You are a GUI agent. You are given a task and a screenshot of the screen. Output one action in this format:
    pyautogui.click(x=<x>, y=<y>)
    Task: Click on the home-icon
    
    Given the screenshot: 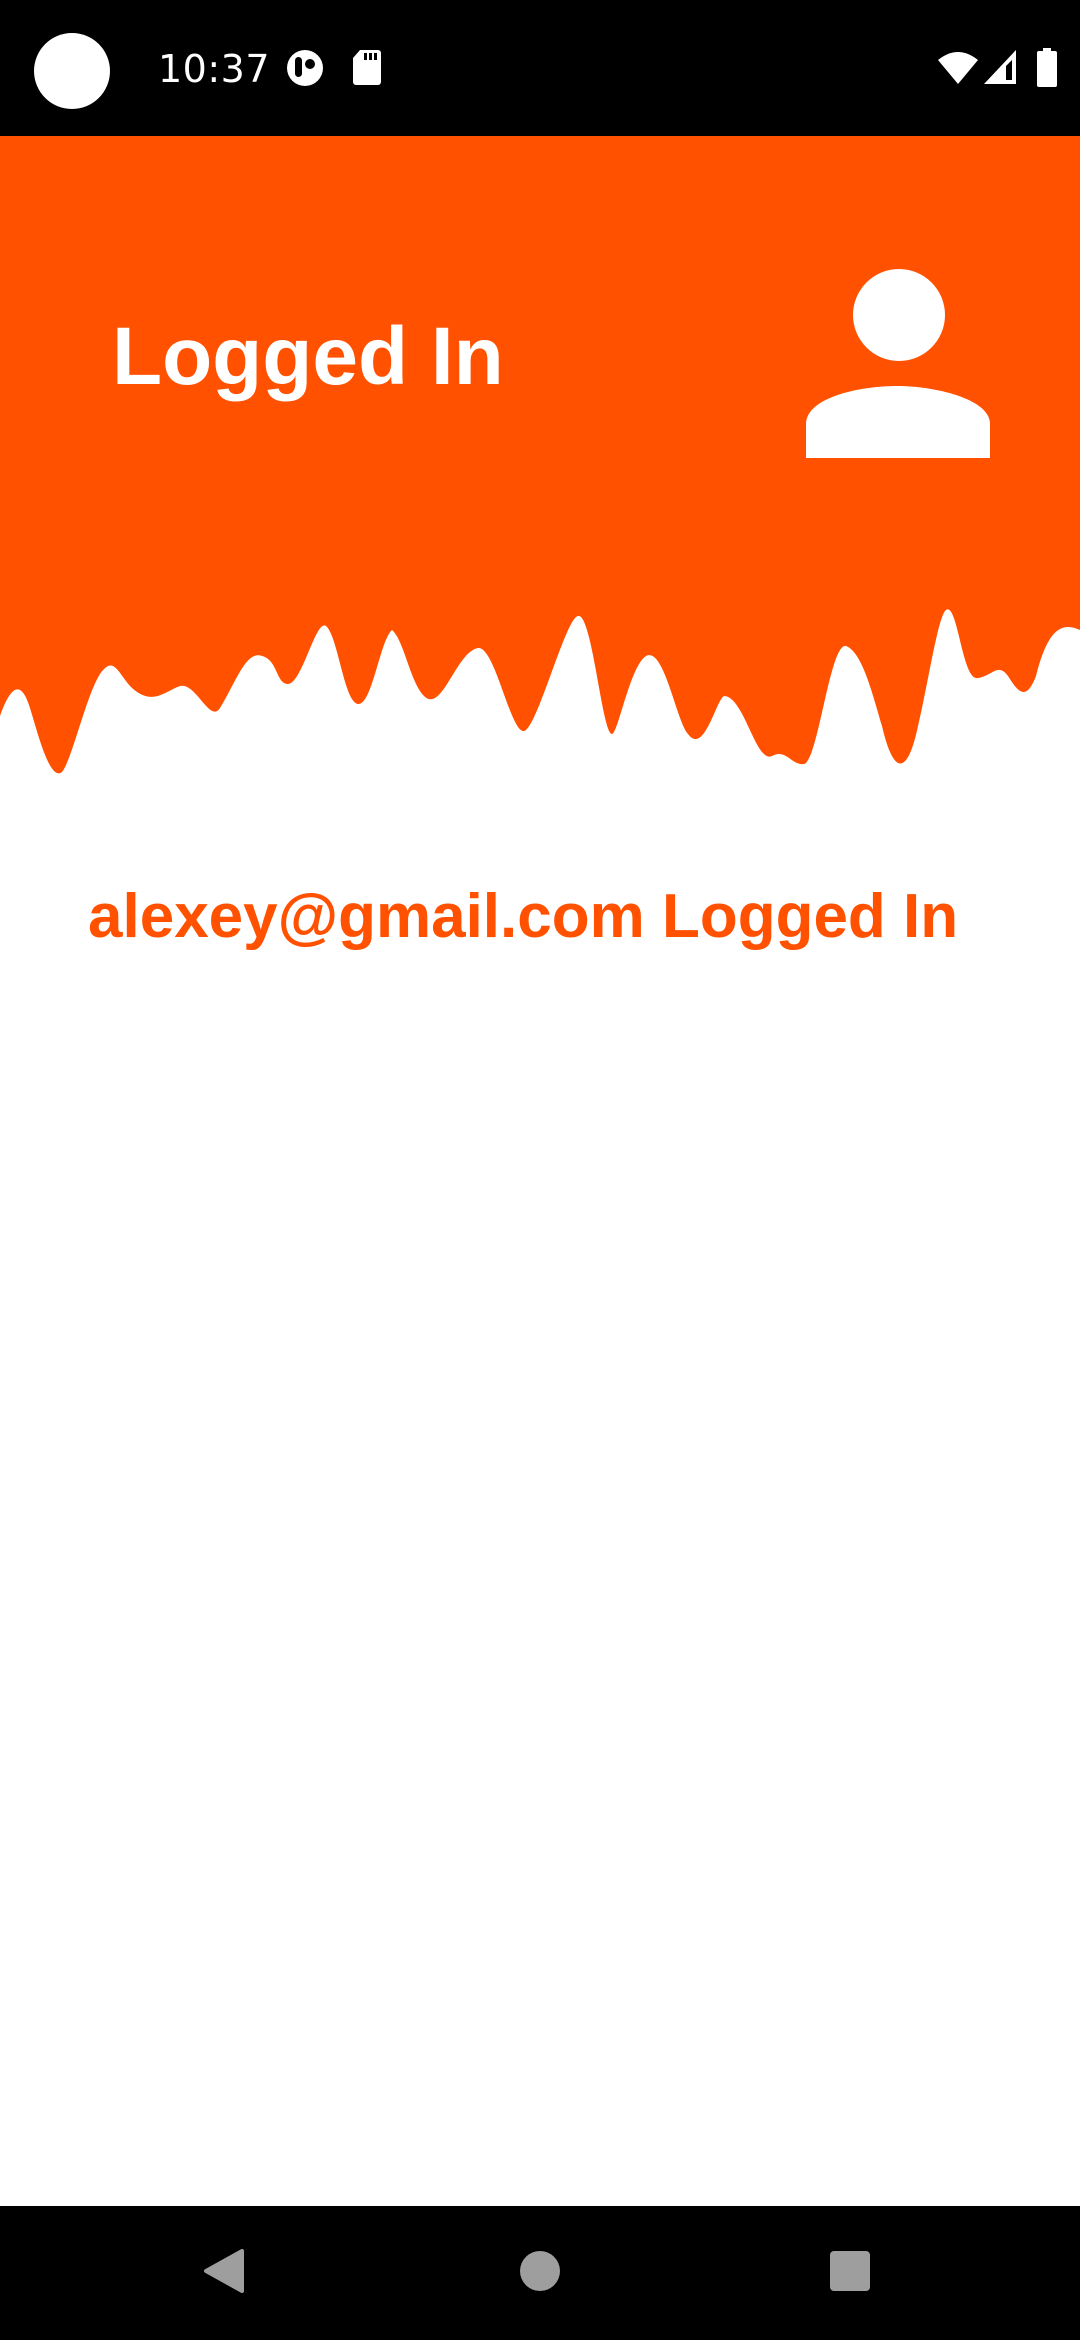 What is the action you would take?
    pyautogui.click(x=540, y=2273)
    